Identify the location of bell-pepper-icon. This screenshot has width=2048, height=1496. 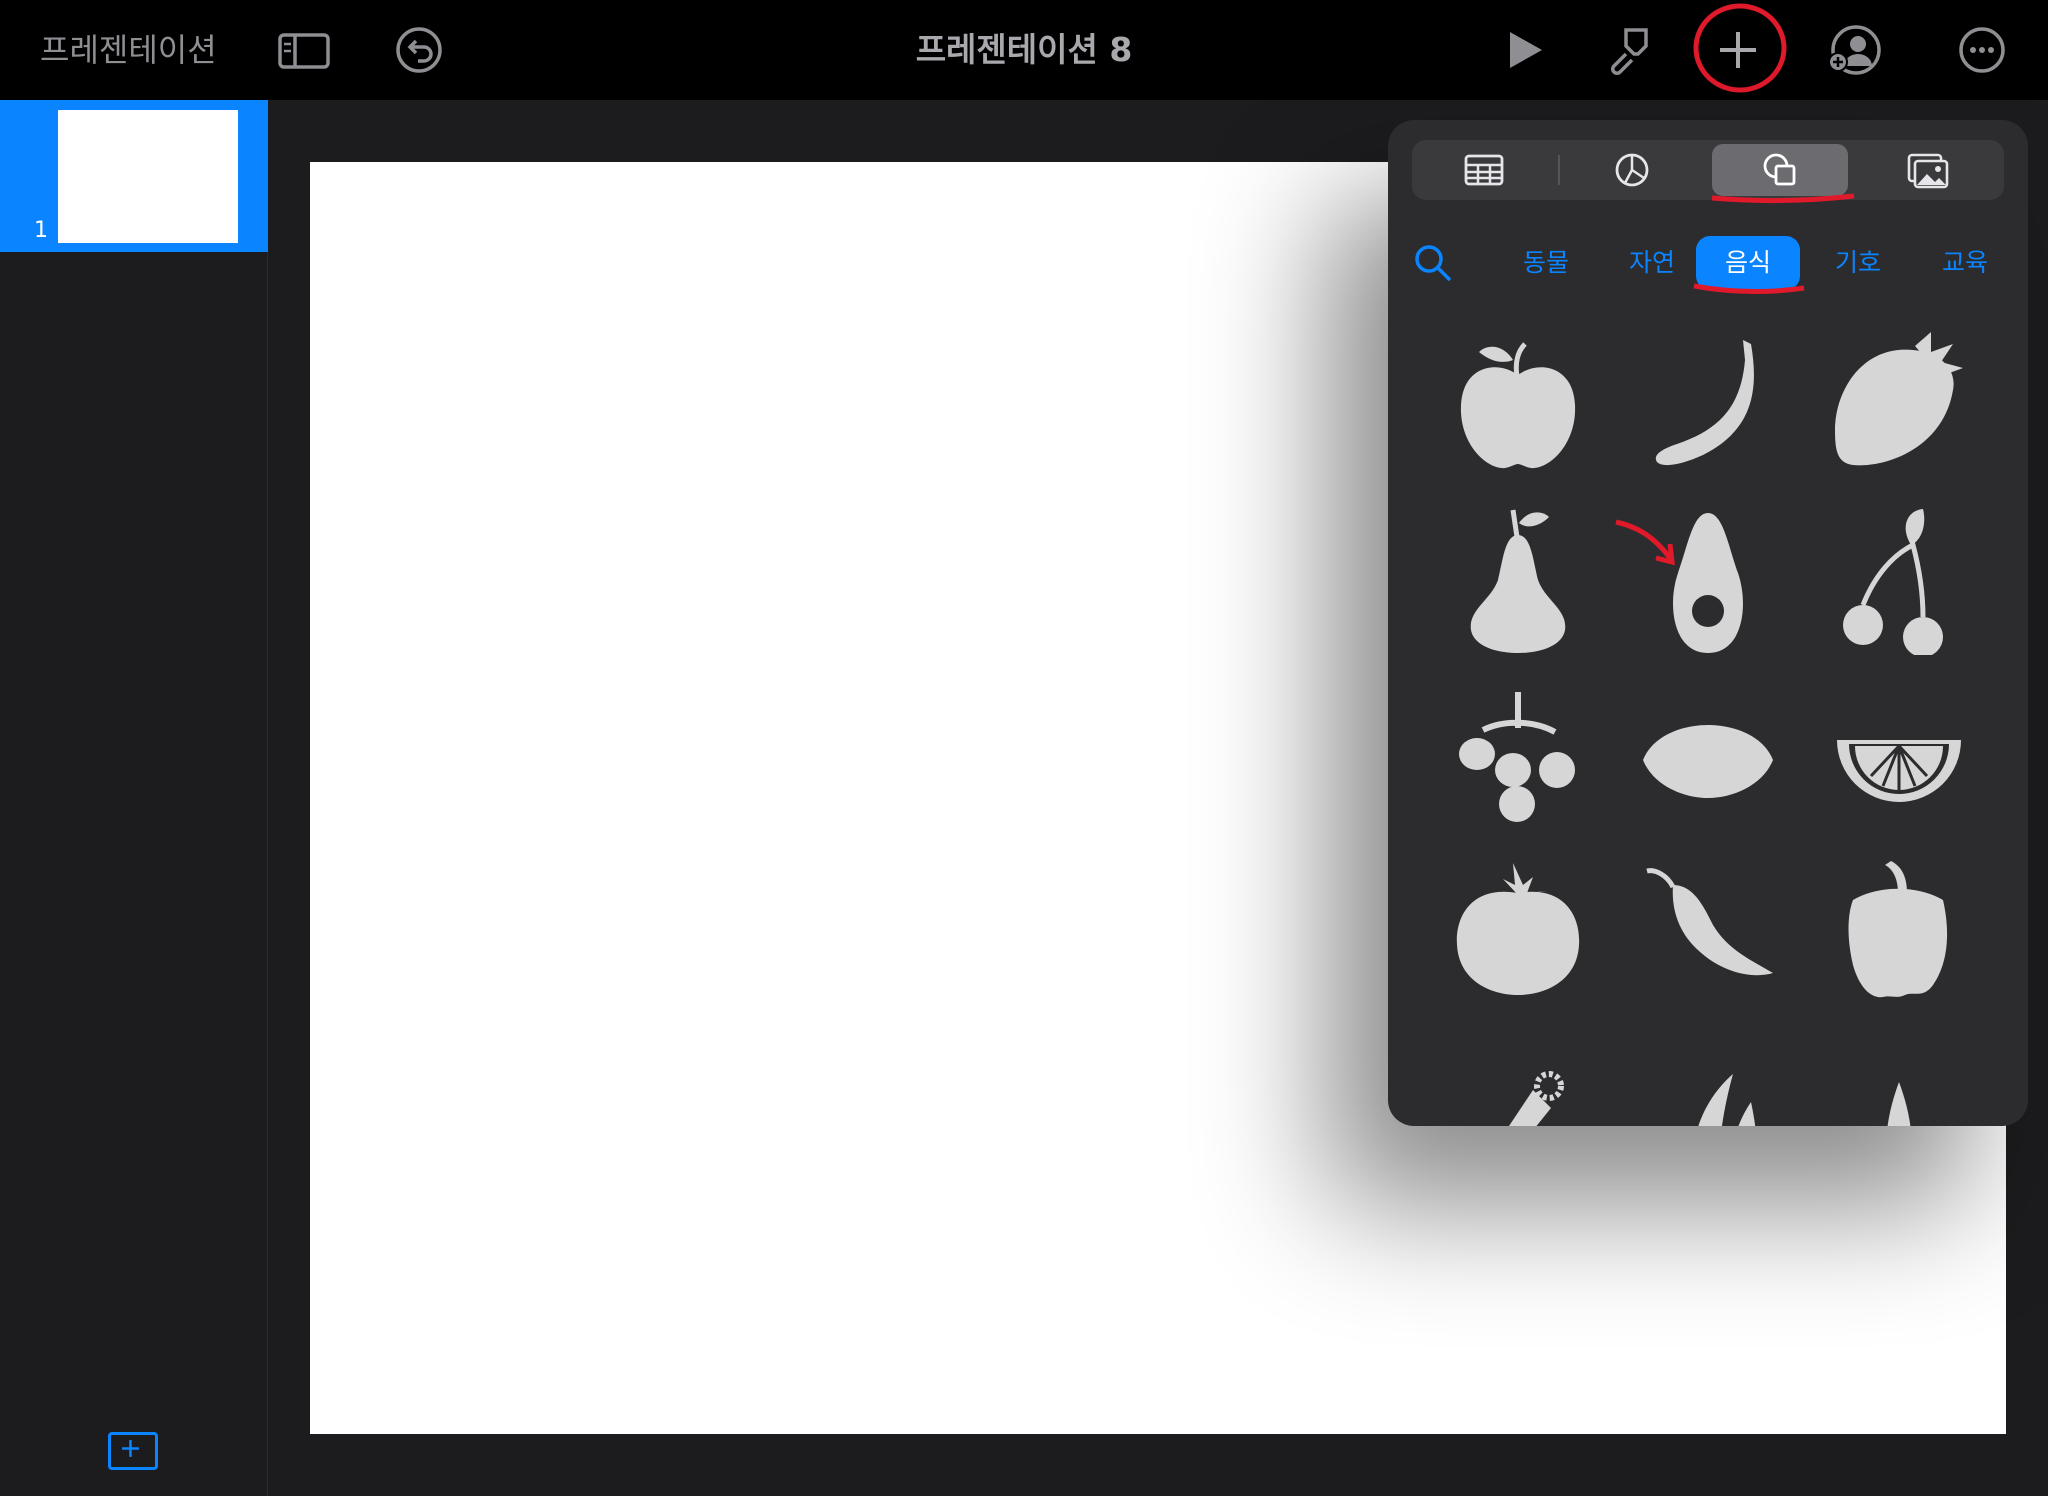
(1898, 930).